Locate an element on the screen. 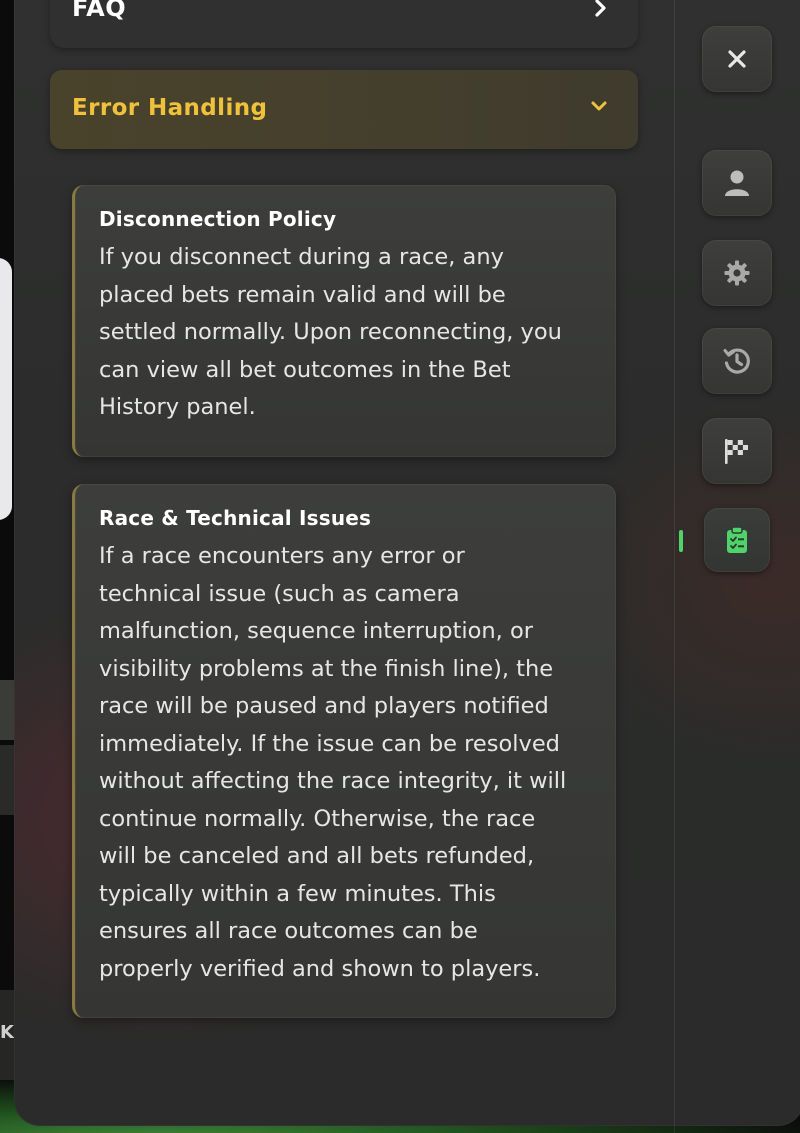  chevron-right-icon is located at coordinates (601, 12).